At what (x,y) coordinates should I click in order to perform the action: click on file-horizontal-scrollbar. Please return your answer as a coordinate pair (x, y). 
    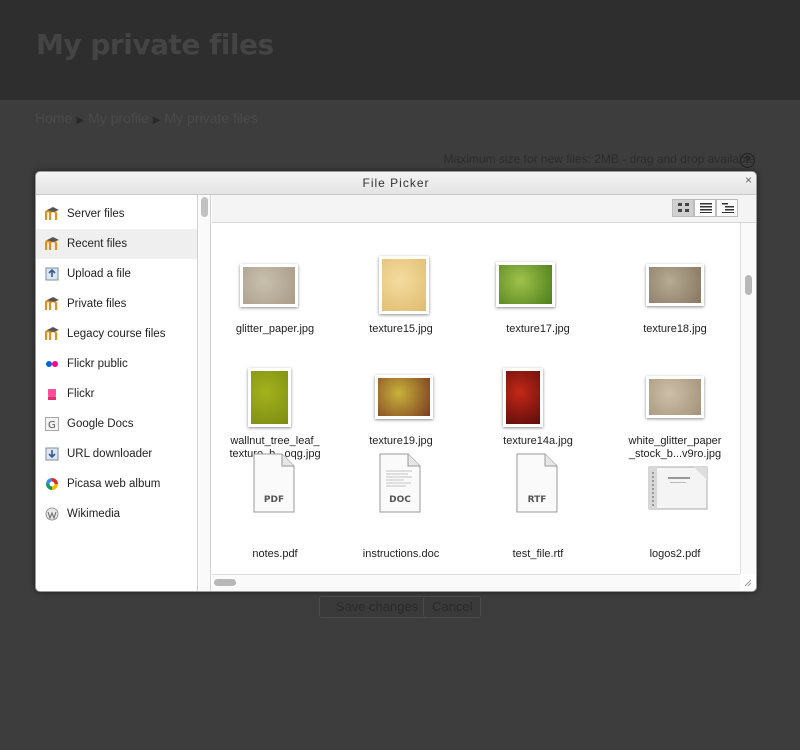
    Looking at the image, I should click on (476, 582).